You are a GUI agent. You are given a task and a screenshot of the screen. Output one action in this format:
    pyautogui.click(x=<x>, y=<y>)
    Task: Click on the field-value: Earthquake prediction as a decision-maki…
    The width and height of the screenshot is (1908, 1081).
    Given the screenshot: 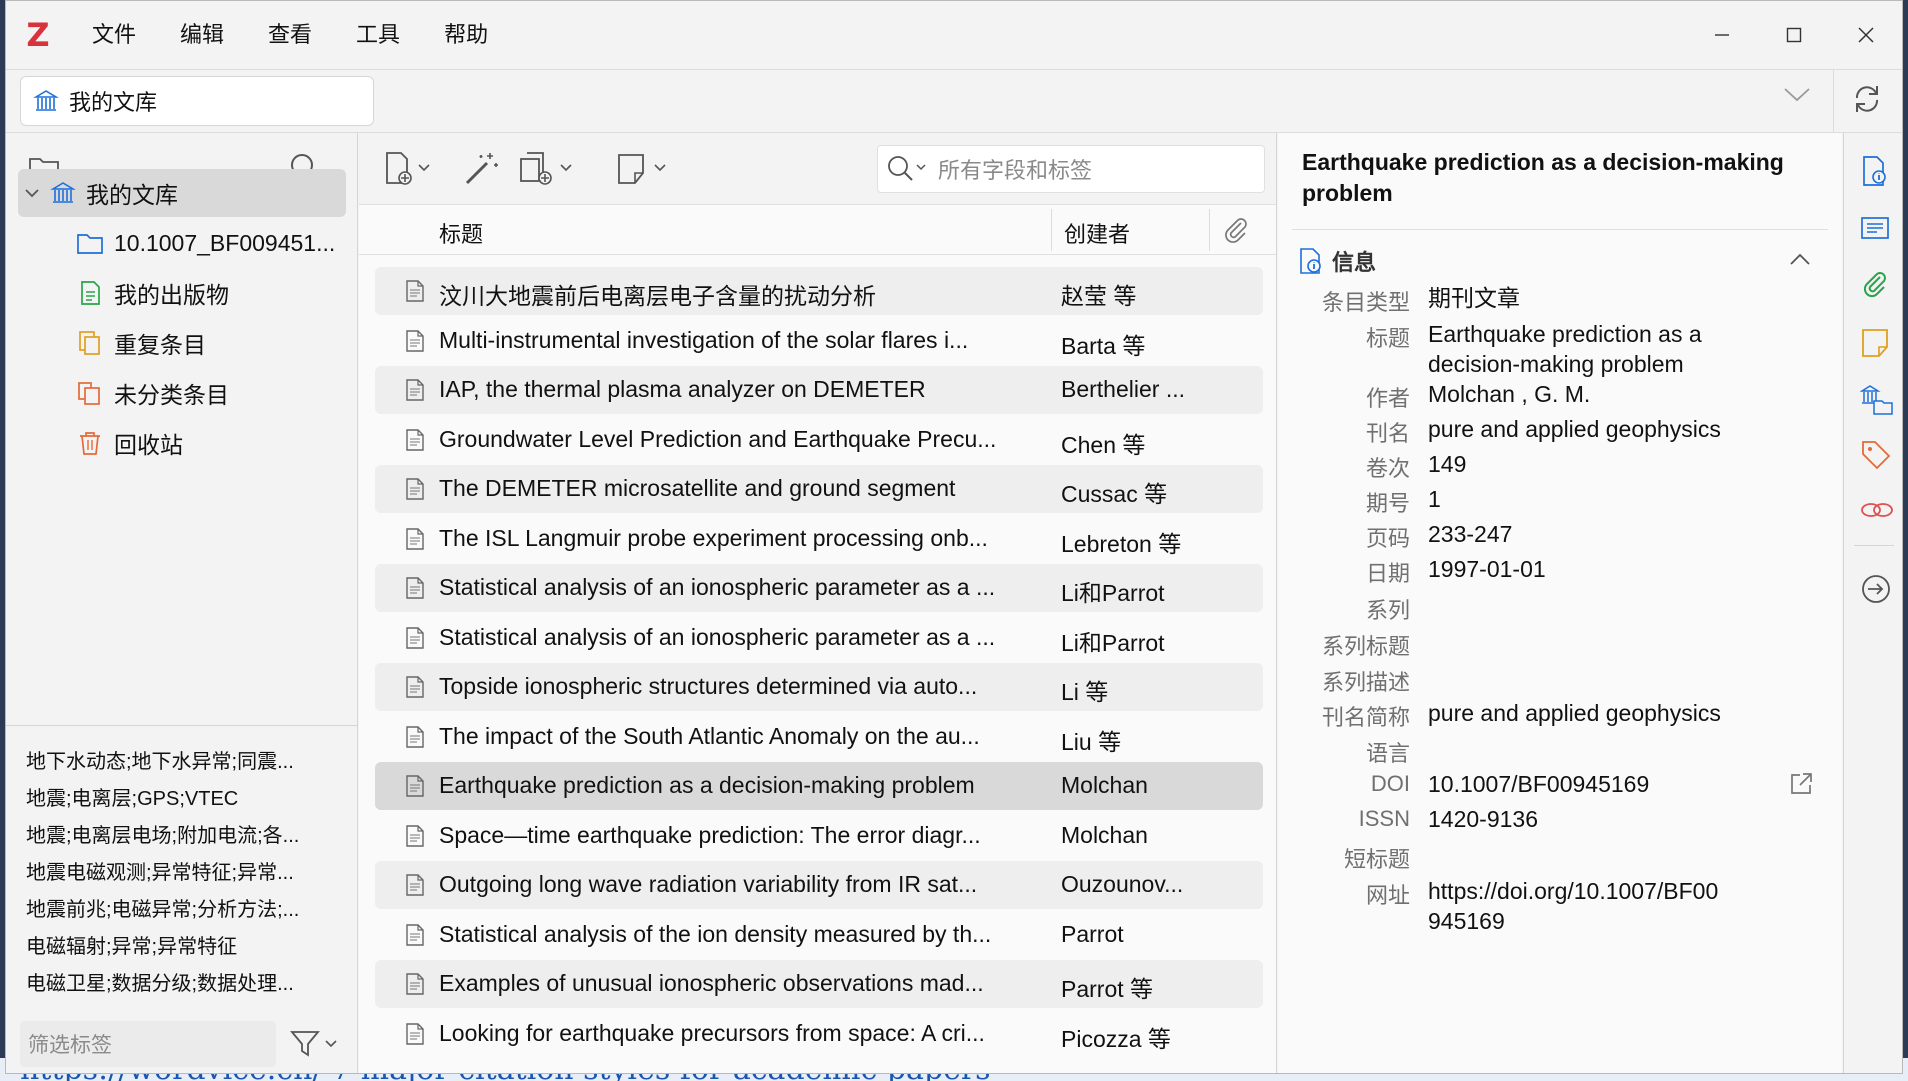 What is the action you would take?
    pyautogui.click(x=1598, y=349)
    